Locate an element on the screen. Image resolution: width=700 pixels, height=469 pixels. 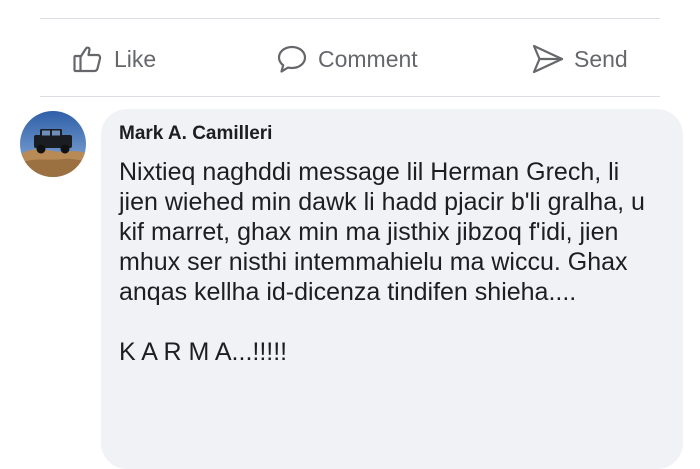
send-label: Send is located at coordinates (601, 58).